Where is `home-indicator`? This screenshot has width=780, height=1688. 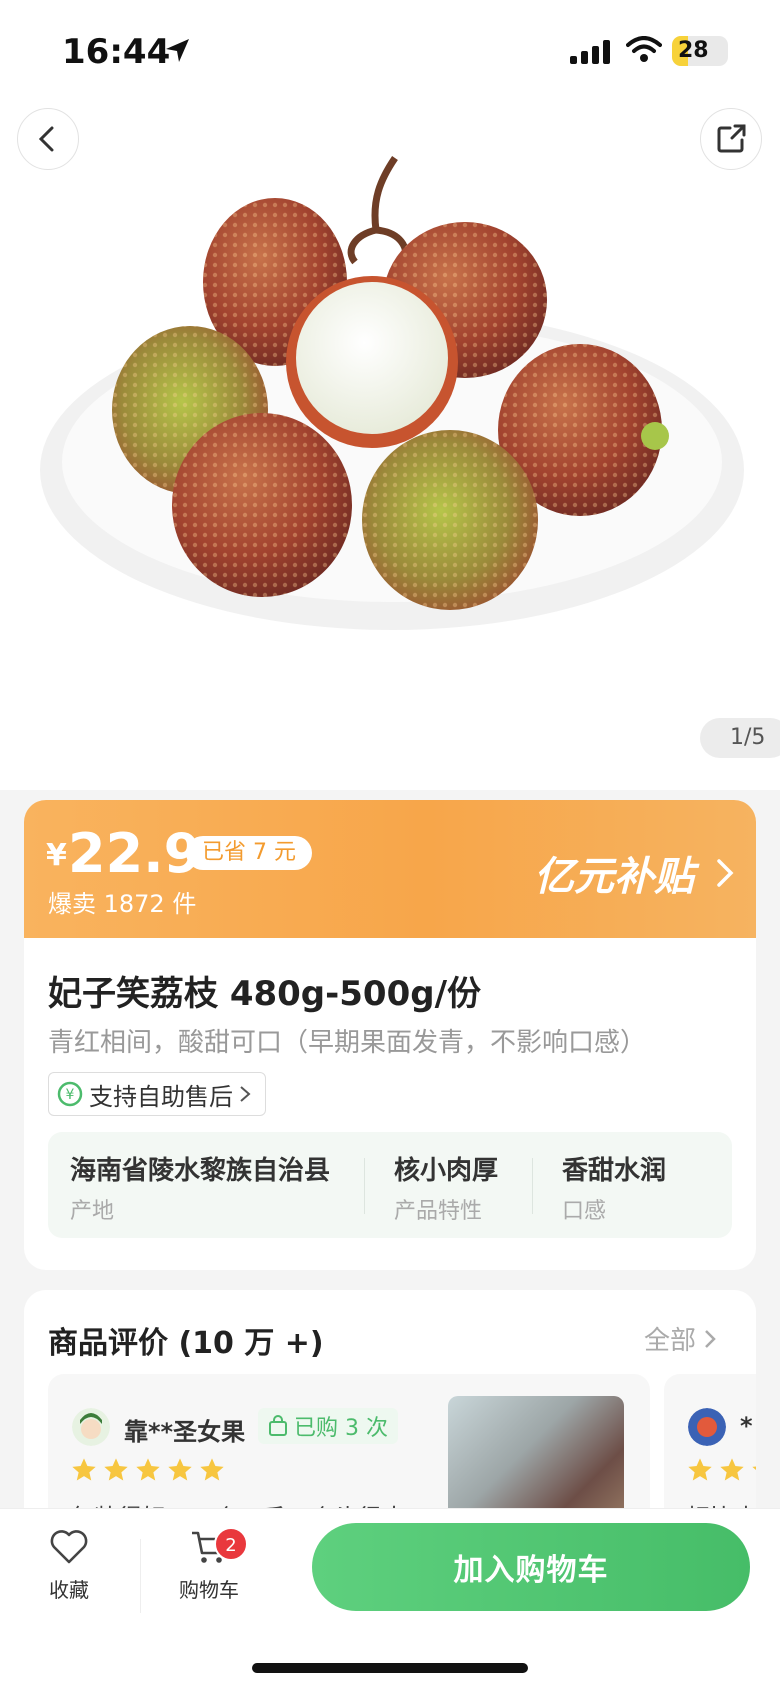
home-indicator is located at coordinates (390, 1668).